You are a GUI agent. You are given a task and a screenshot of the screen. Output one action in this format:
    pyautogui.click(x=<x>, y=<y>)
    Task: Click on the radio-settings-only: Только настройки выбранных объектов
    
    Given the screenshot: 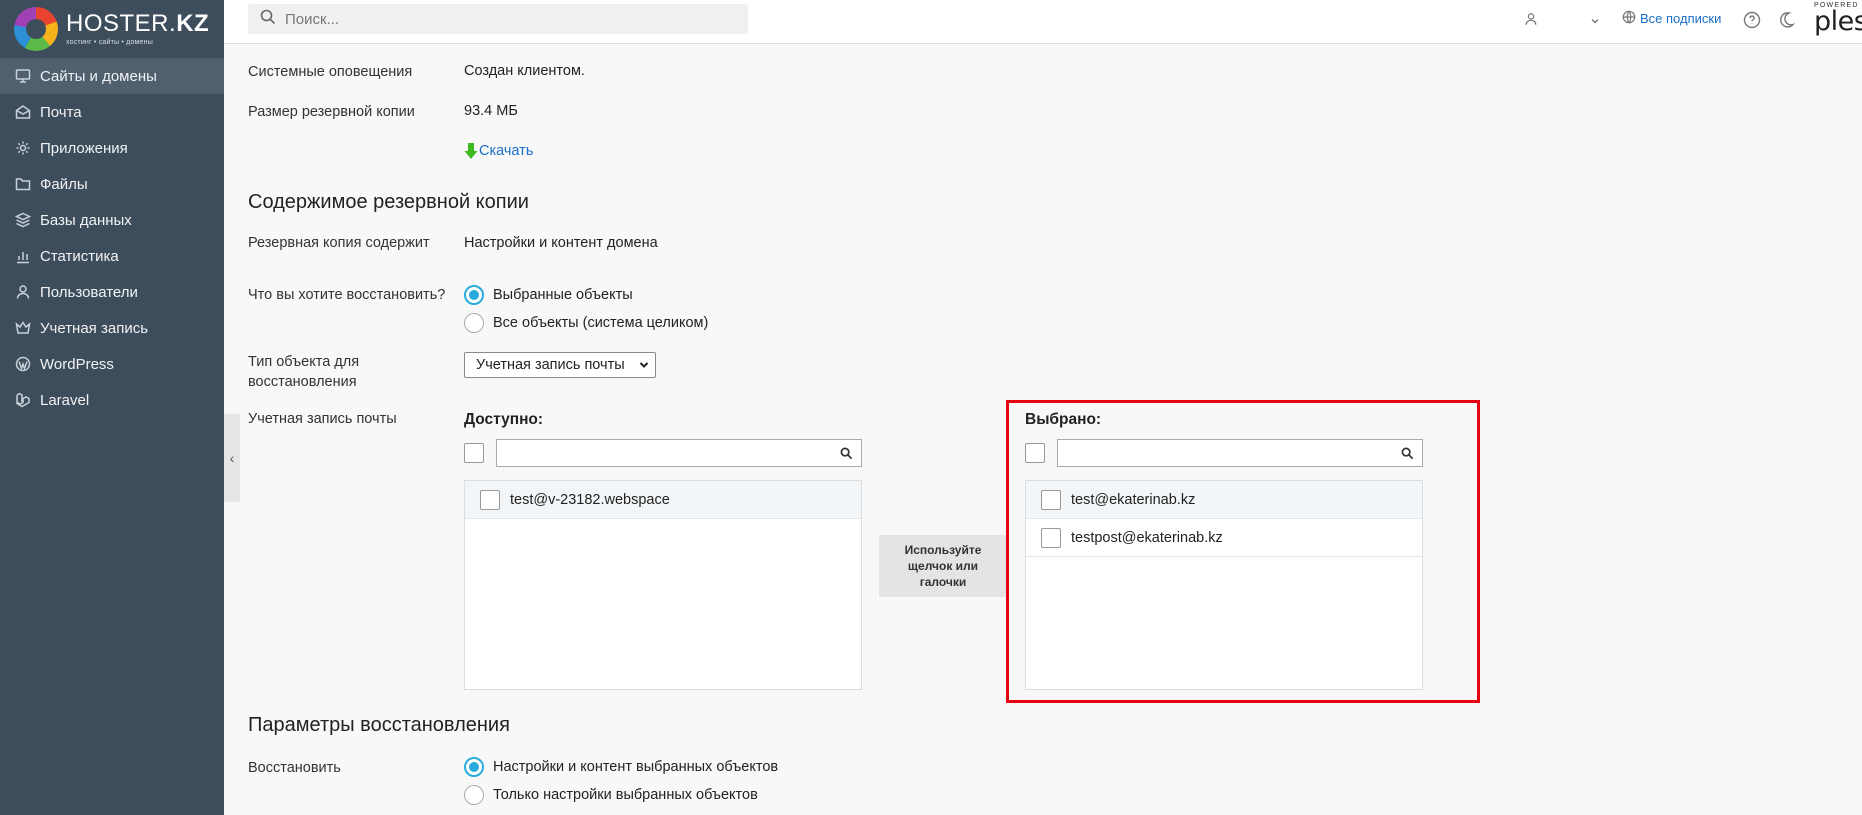 What is the action you would take?
    pyautogui.click(x=611, y=795)
    